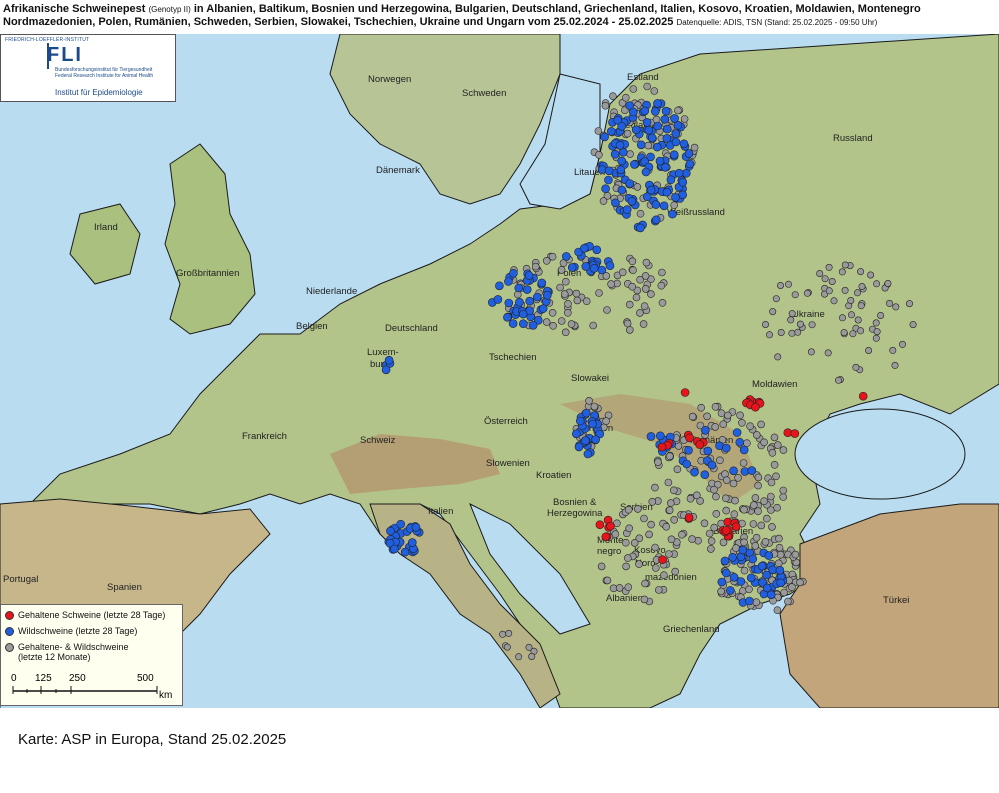 This screenshot has width=999, height=793. Describe the element at coordinates (484, 93) in the screenshot. I see `country-label: Schweden` at that location.